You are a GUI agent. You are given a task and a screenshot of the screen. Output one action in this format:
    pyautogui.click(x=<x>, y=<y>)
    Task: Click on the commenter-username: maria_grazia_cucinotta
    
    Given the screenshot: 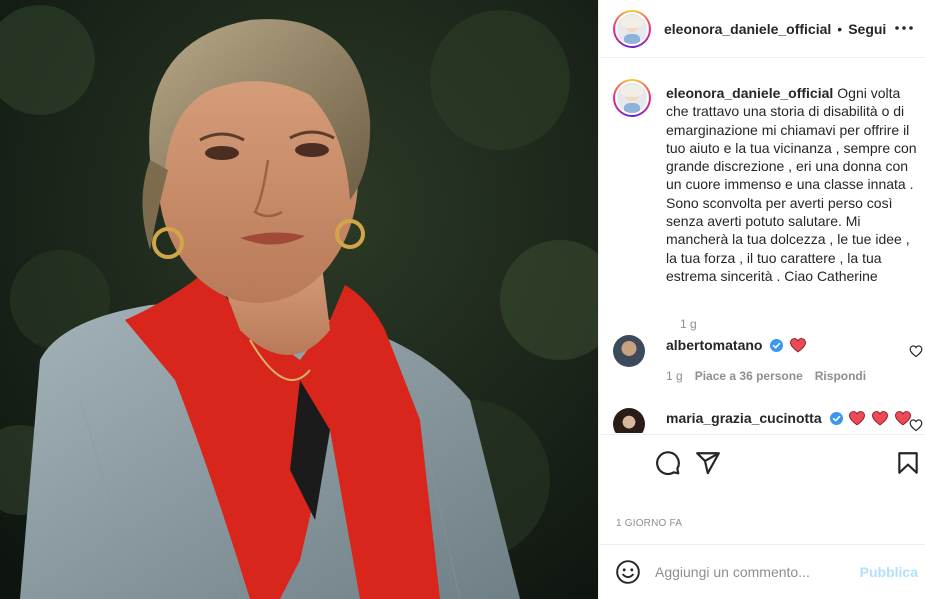 What is the action you would take?
    pyautogui.click(x=744, y=418)
    